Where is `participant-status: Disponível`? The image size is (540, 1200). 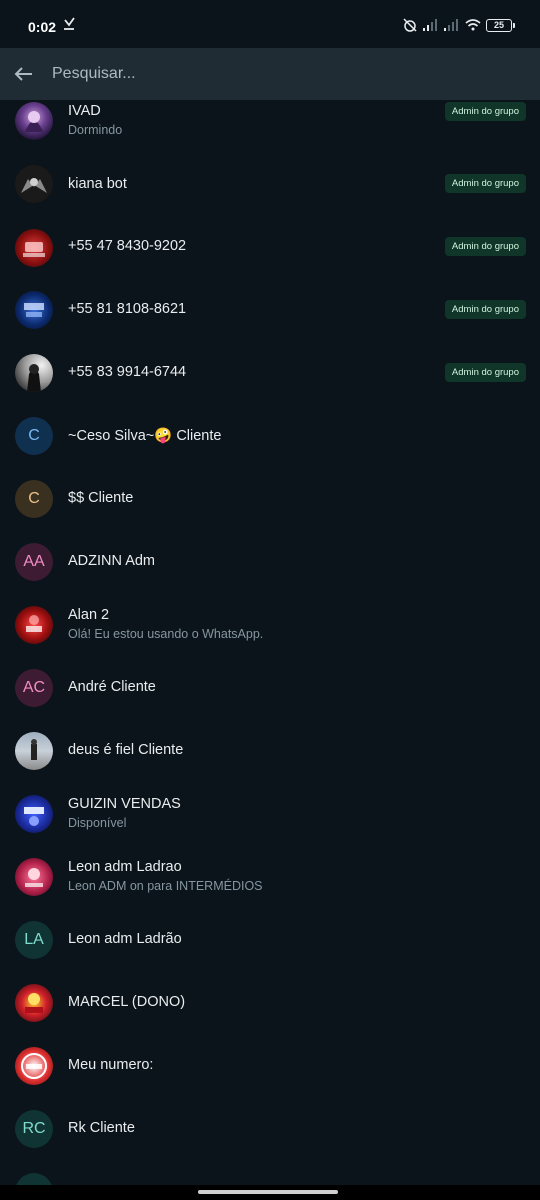 participant-status: Disponível is located at coordinates (97, 823).